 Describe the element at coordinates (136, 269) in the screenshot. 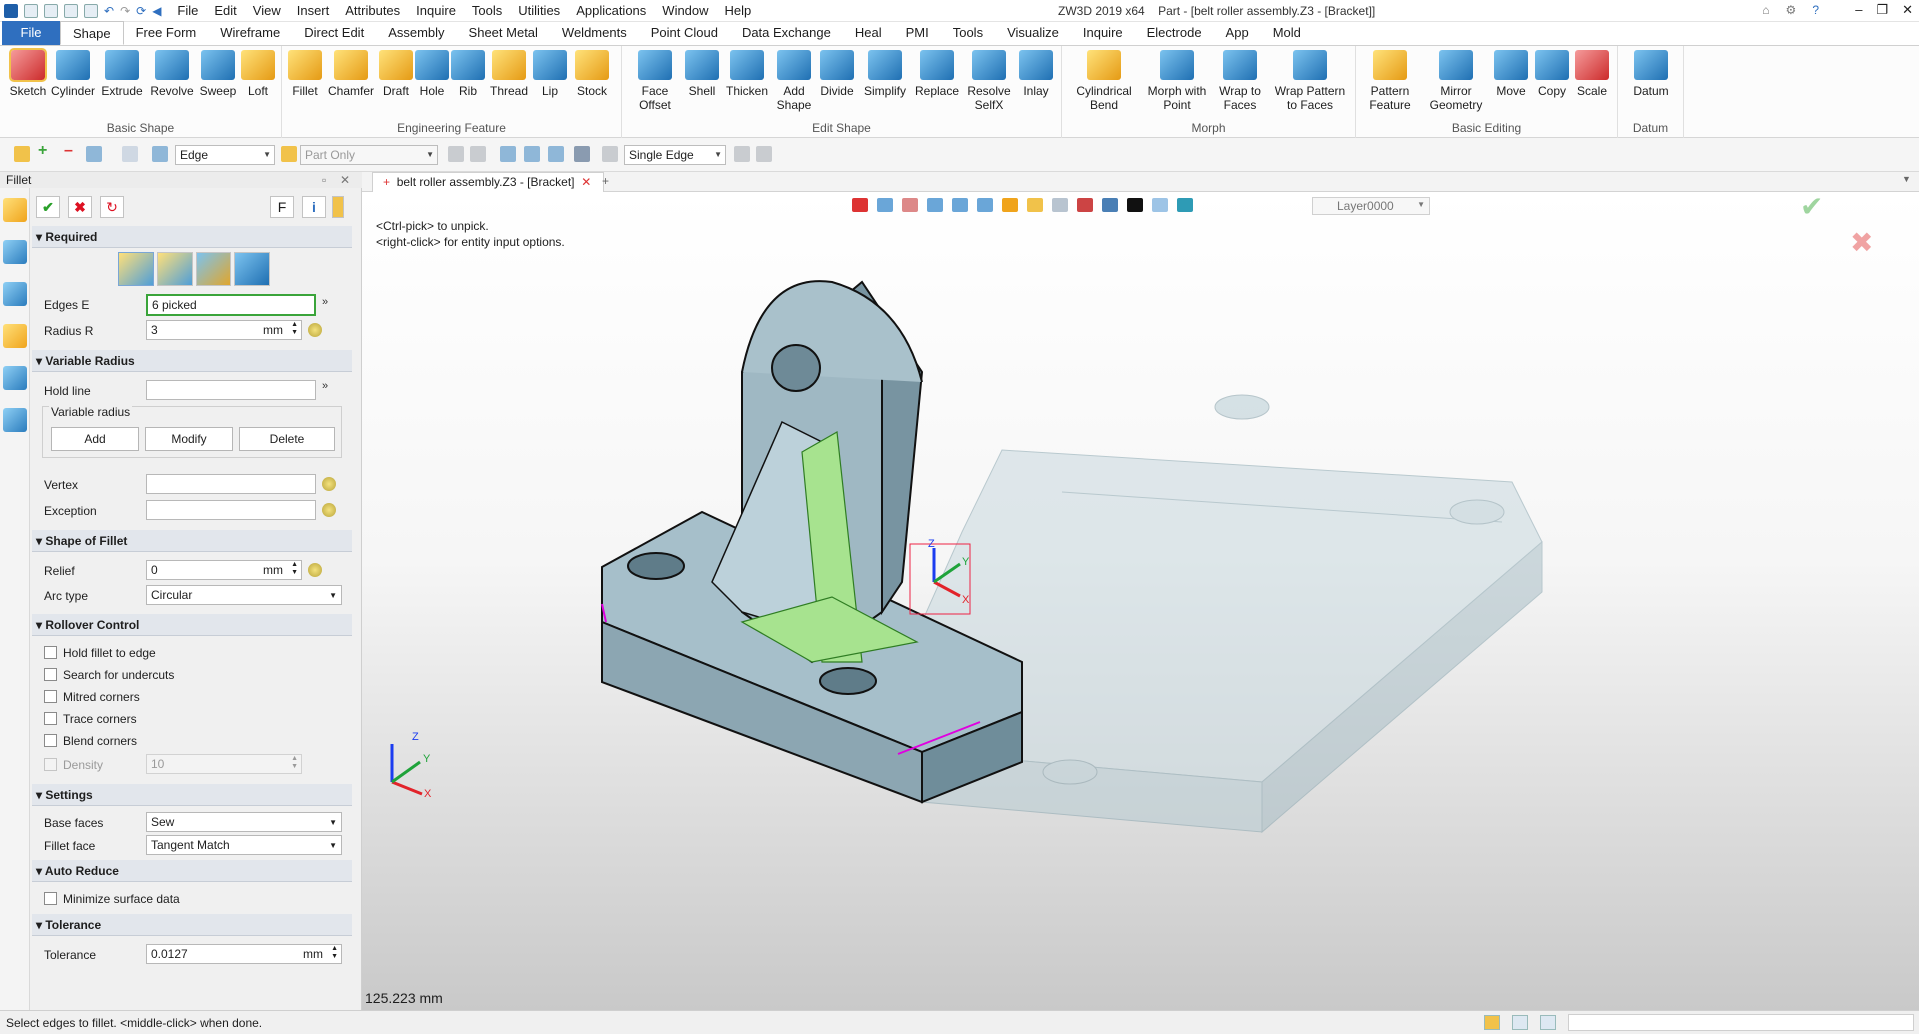

I see `constant-fillet-icon` at that location.